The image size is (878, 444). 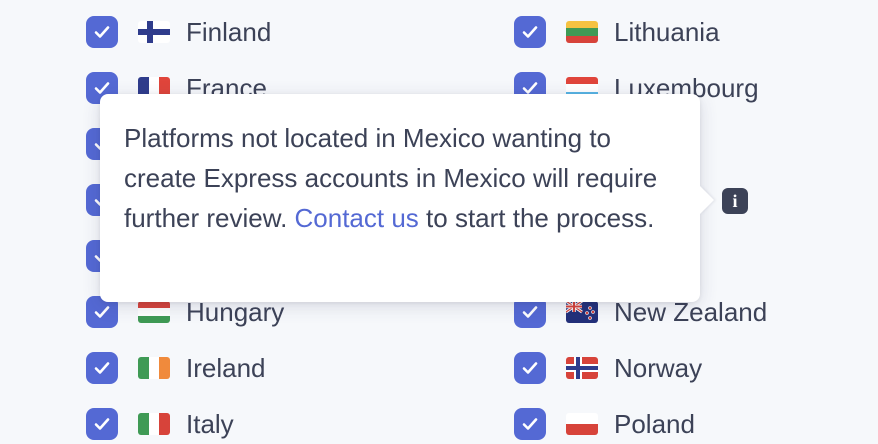 I want to click on flag-hungary-icon, so click(x=154, y=312).